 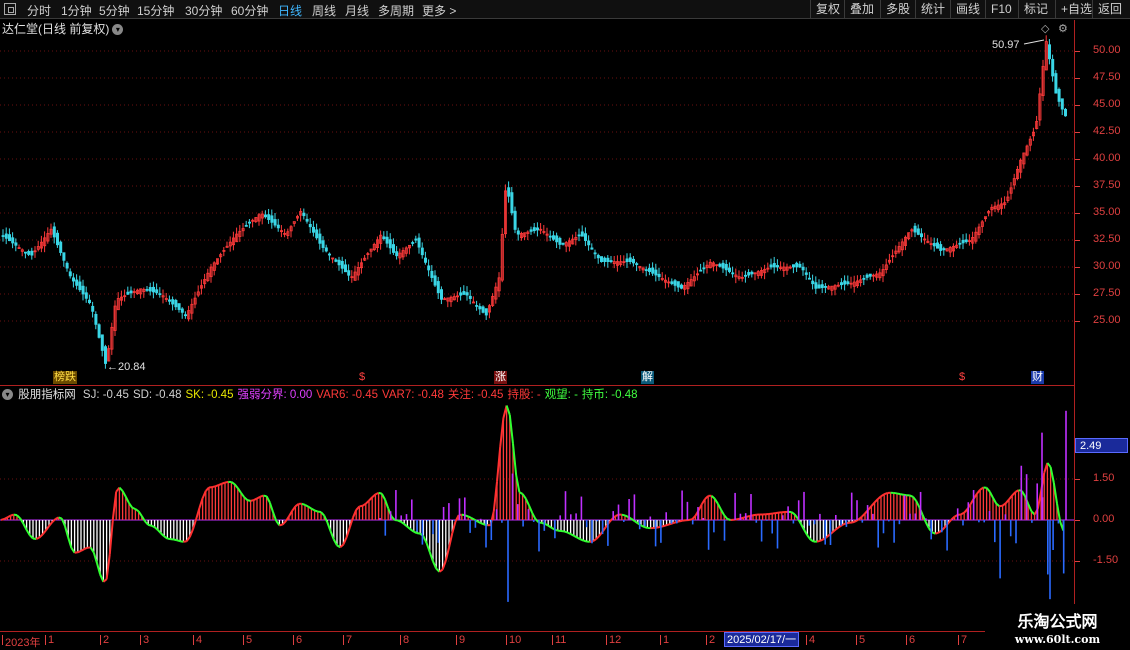 I want to click on chevron-down-icon: ▾, so click(x=7, y=395).